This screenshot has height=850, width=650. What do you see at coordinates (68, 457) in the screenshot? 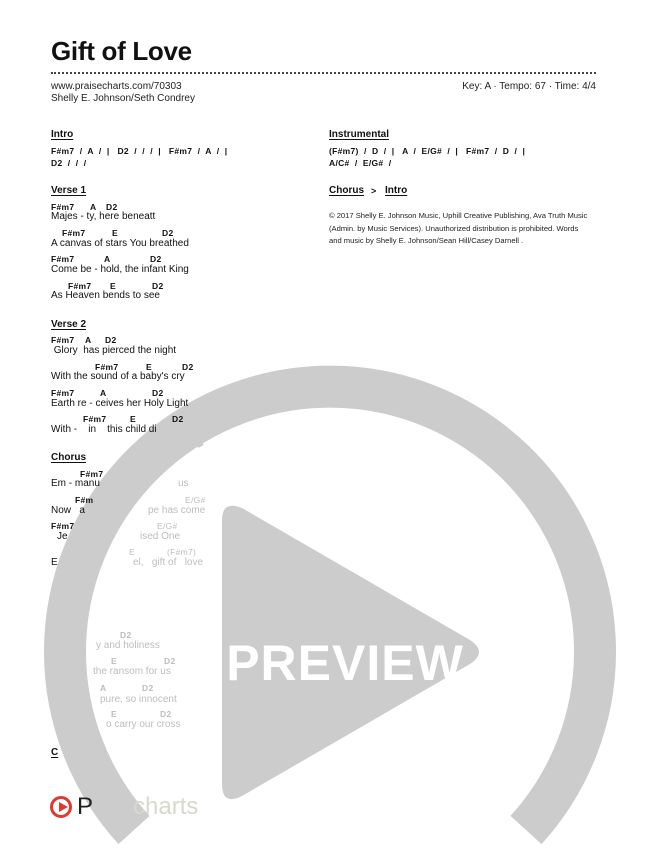
I see `section-heading-chorus: Chorus` at bounding box center [68, 457].